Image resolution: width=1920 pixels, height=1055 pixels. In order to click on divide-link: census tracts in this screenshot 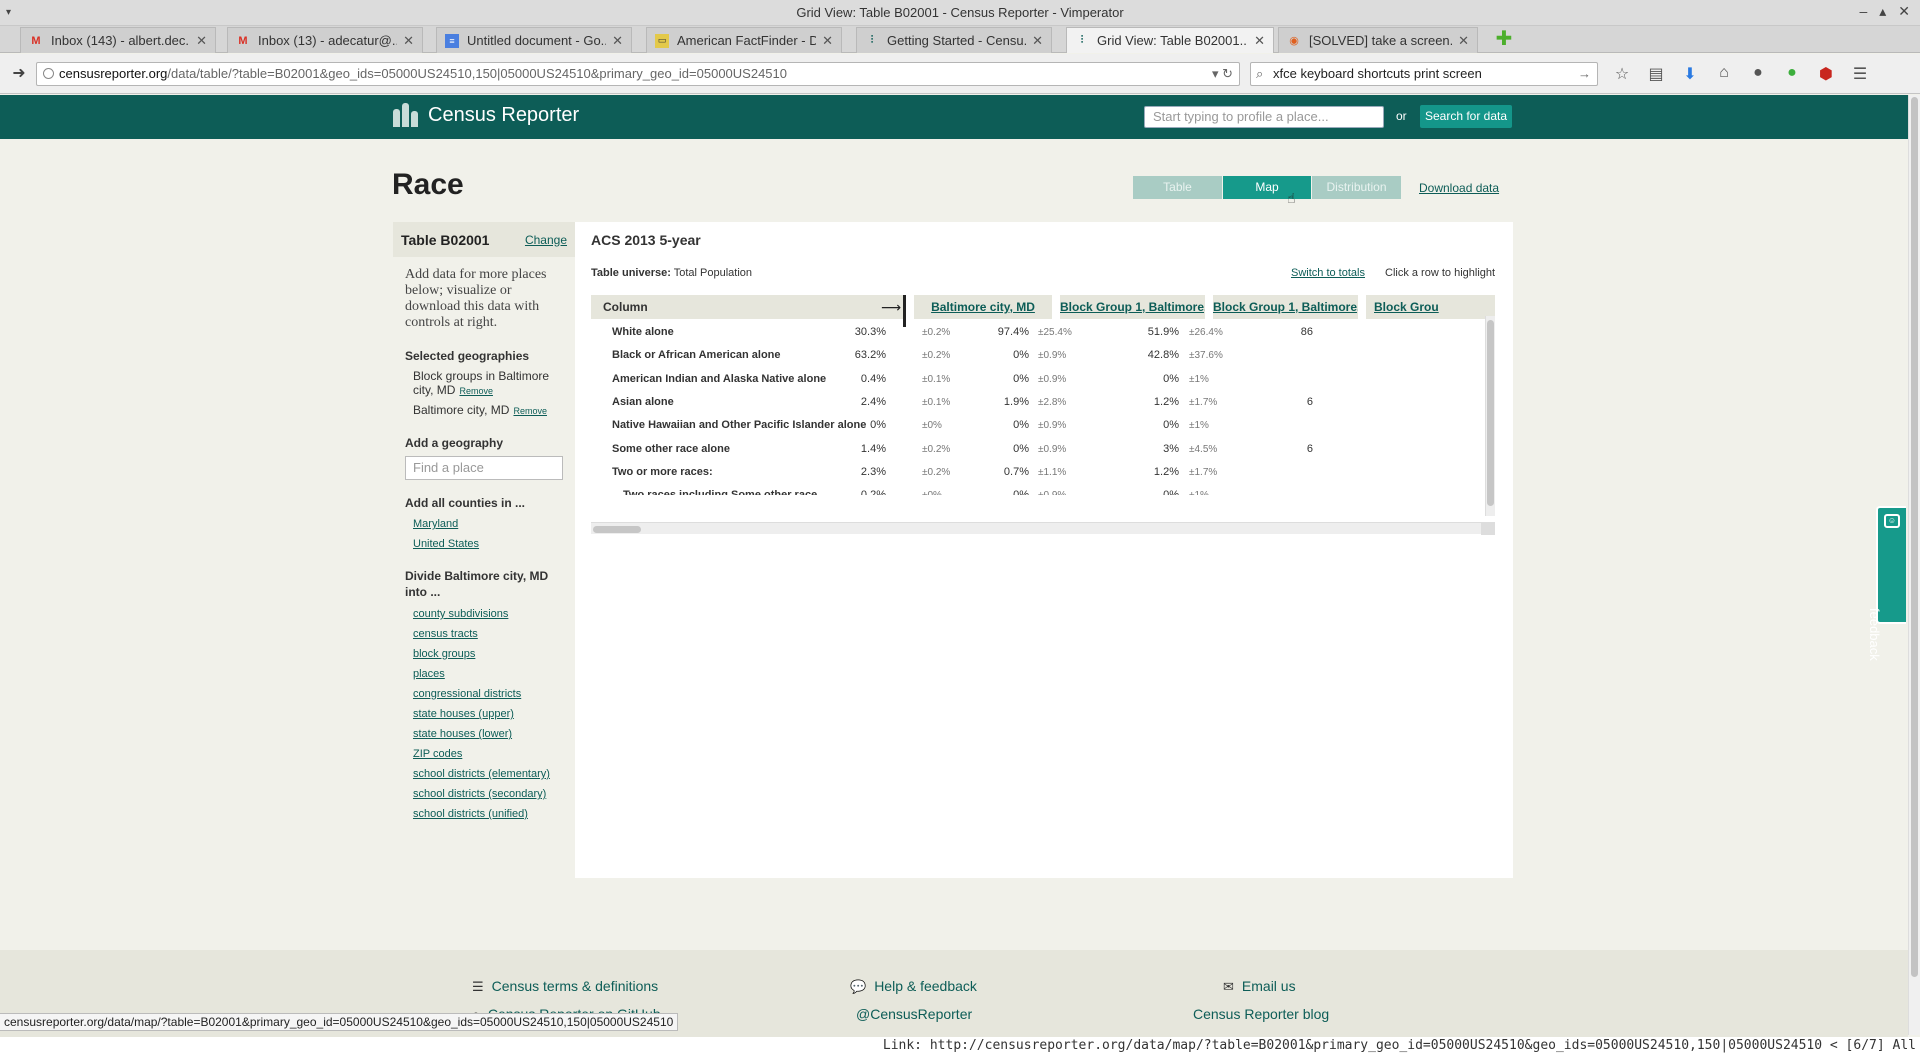, I will do `click(488, 634)`.